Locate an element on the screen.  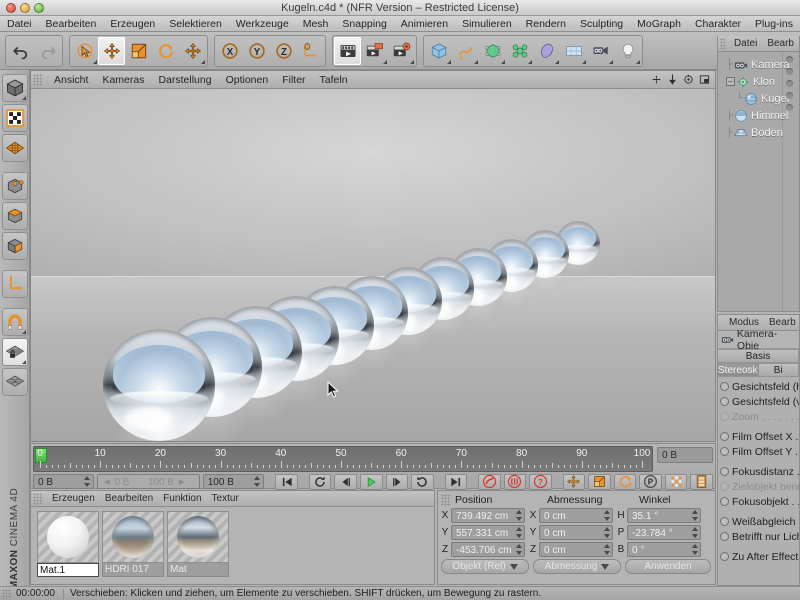
object-tree: ├ Kamera – Klon └ Kugel ├ Himmel ├ Boden is located at coordinates (758, 181).